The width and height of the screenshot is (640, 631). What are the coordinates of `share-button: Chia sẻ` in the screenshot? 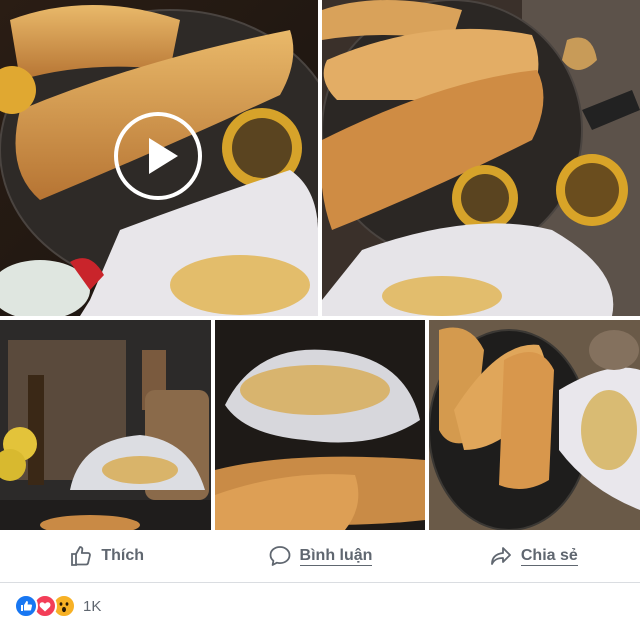 It's located at (533, 556).